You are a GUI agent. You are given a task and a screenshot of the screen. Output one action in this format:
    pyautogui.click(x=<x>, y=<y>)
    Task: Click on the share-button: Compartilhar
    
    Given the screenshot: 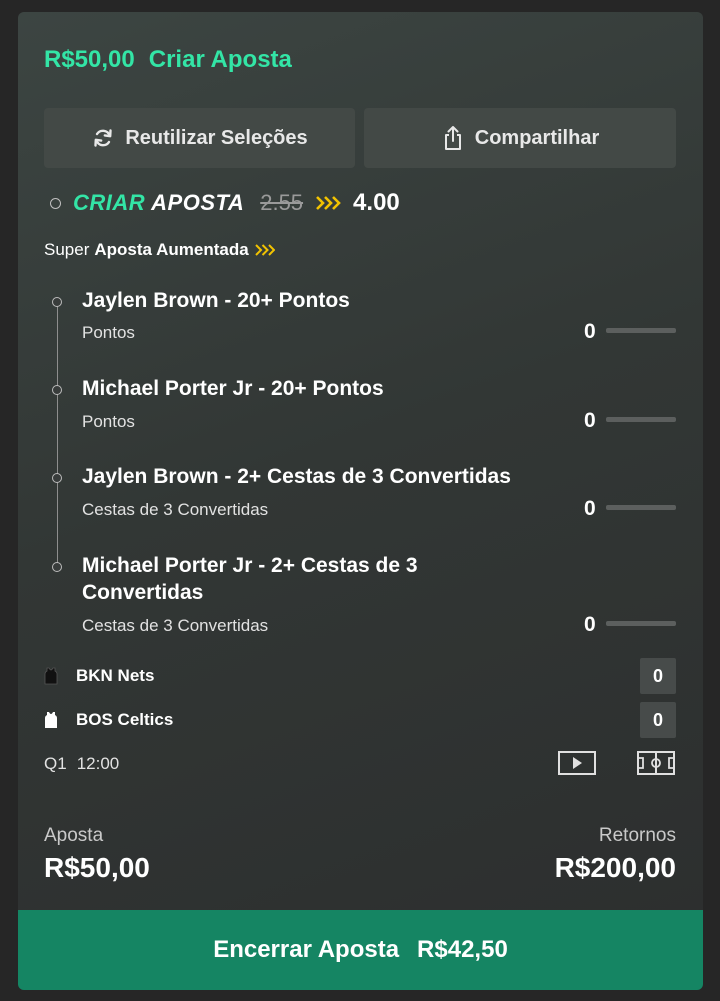 What is the action you would take?
    pyautogui.click(x=520, y=138)
    